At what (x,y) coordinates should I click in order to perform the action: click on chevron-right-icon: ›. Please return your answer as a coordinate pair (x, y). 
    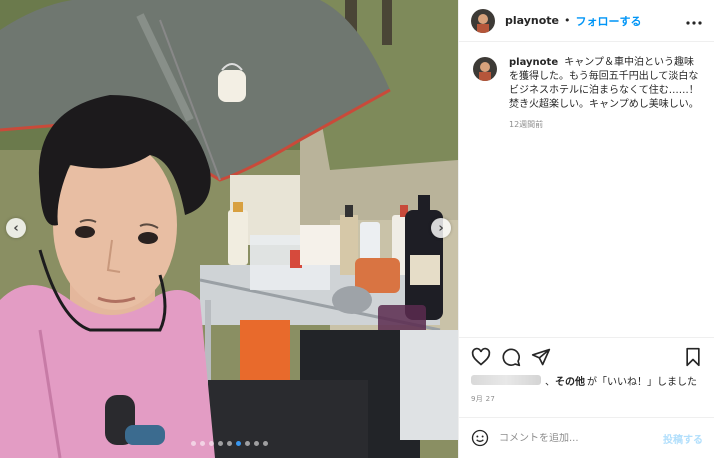
    Looking at the image, I should click on (441, 228).